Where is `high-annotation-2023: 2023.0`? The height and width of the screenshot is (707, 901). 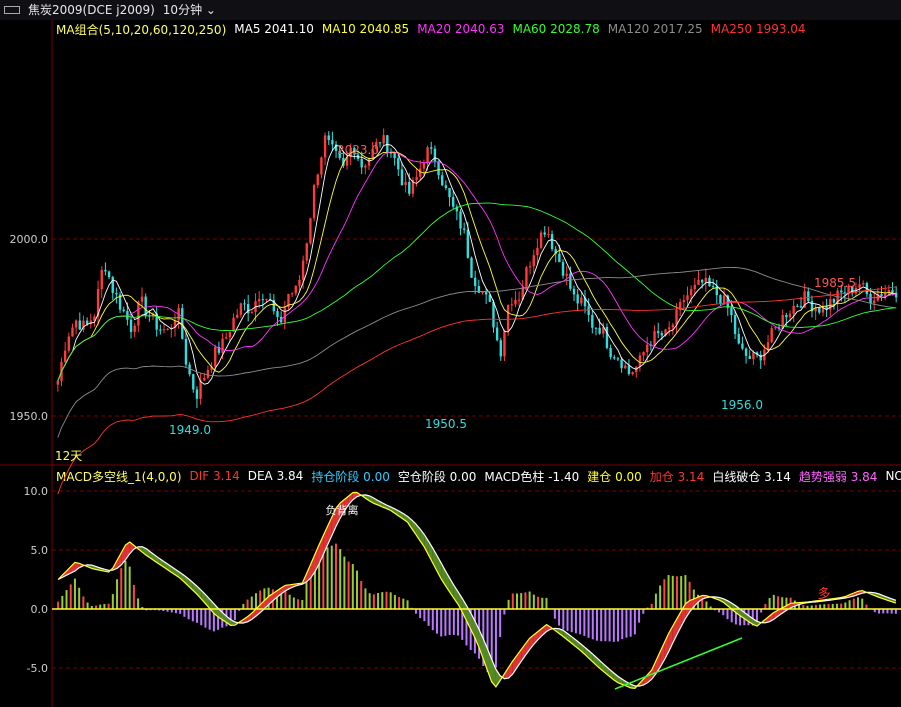 high-annotation-2023: 2023.0 is located at coordinates (358, 150).